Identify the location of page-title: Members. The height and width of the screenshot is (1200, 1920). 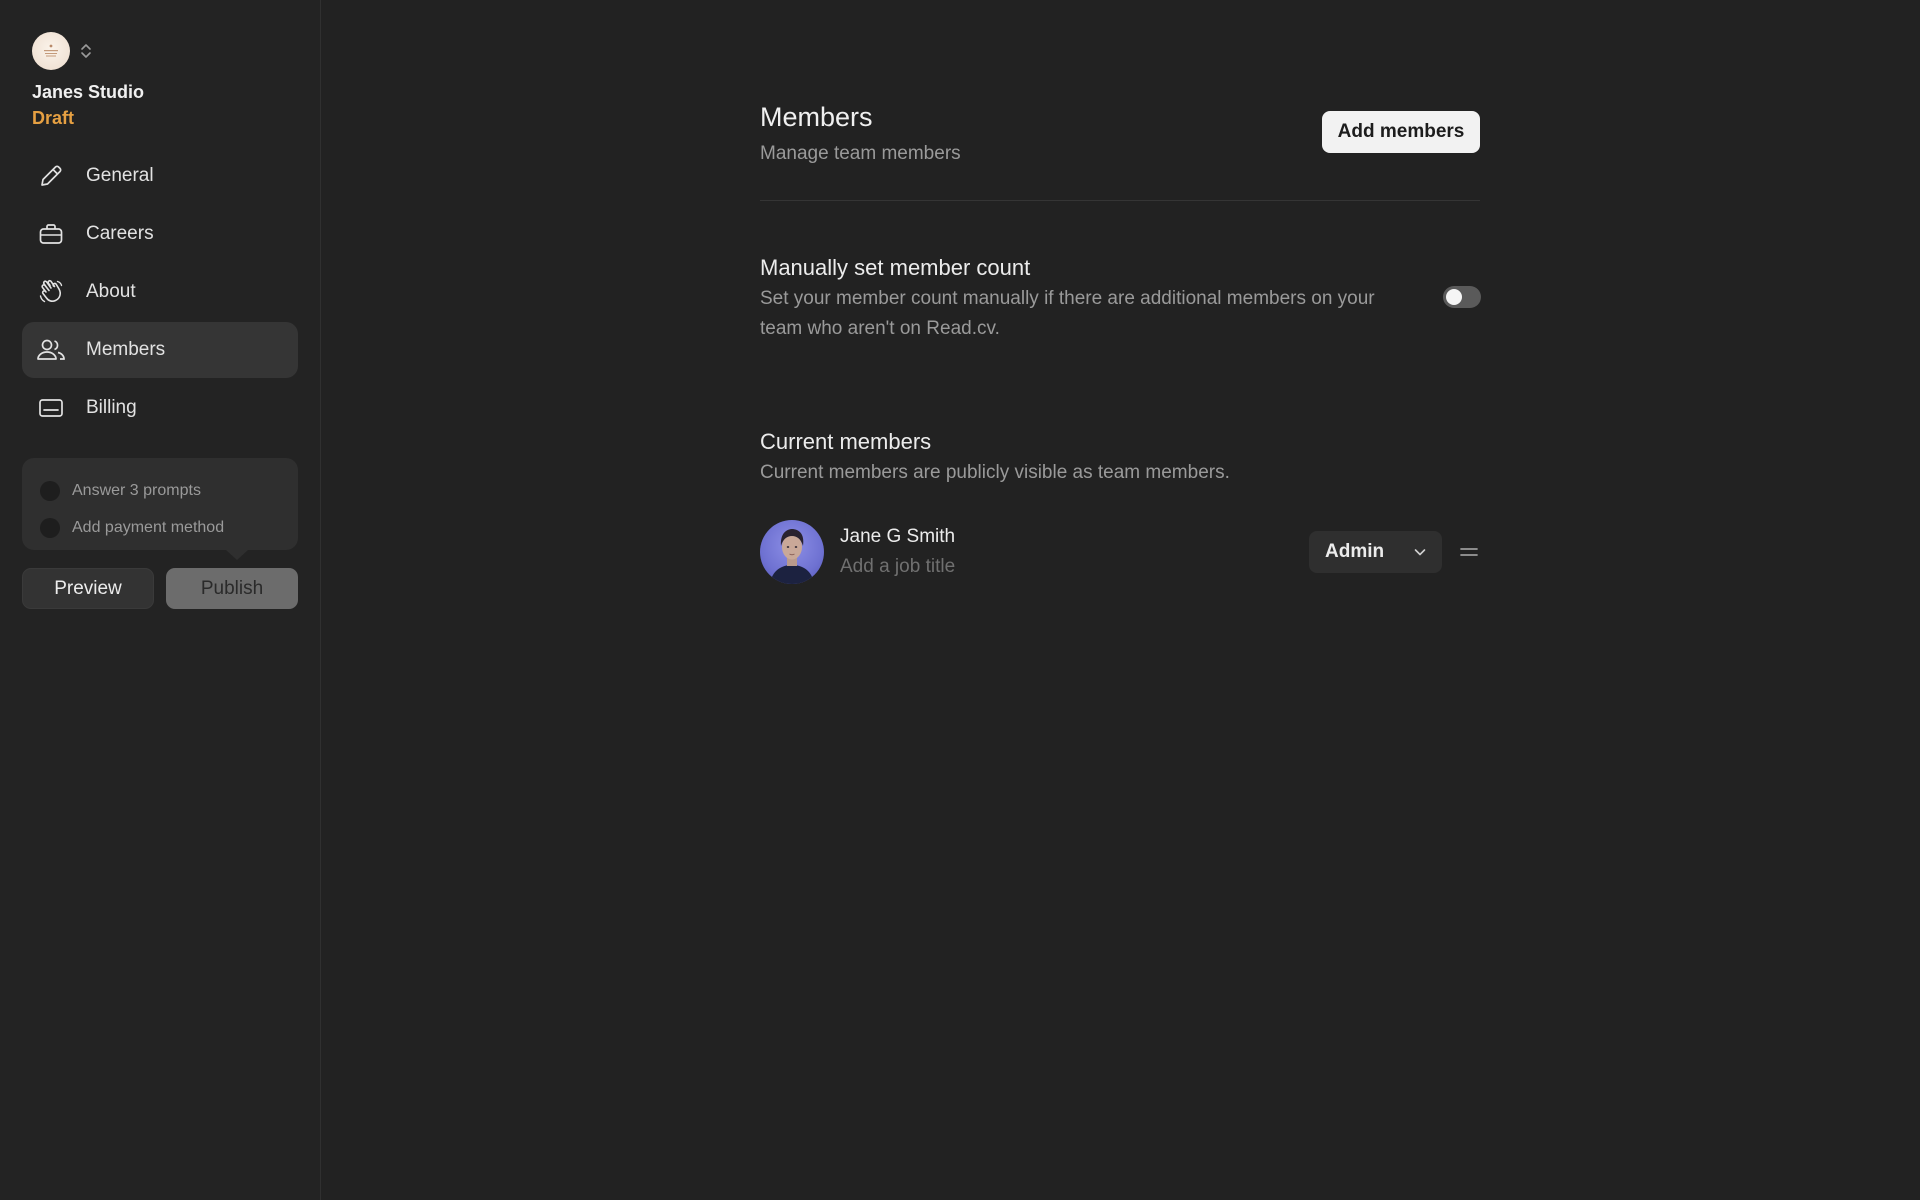
(816, 117).